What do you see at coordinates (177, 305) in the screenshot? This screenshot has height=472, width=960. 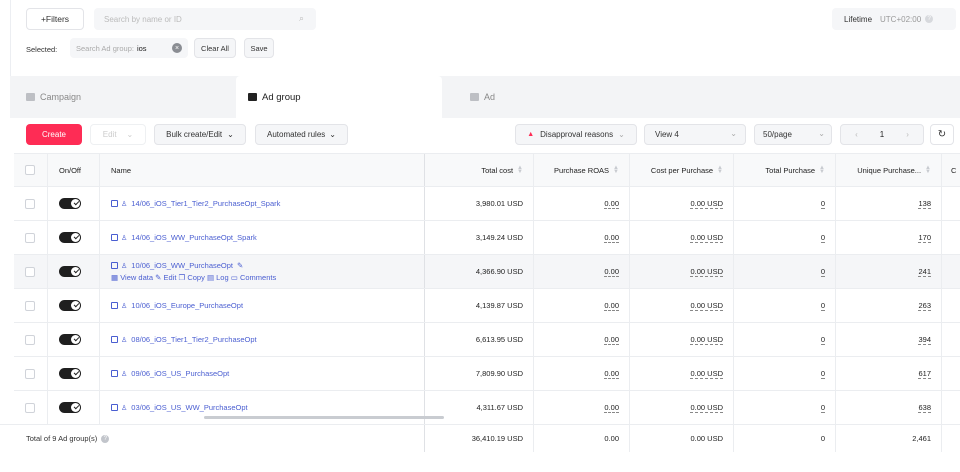 I see `ad-group-name-link: ♙ 10/06_iOS_Europe_PurchaseOpt` at bounding box center [177, 305].